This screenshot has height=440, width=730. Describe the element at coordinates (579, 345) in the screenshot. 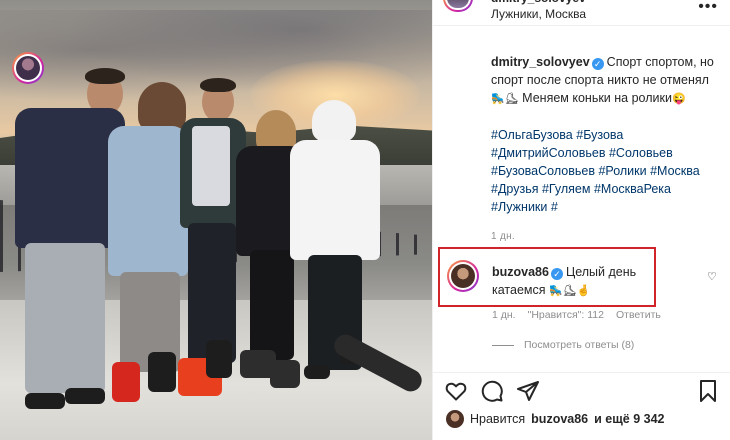

I see `view-replies-label: Посмотреть ответы (8)` at that location.